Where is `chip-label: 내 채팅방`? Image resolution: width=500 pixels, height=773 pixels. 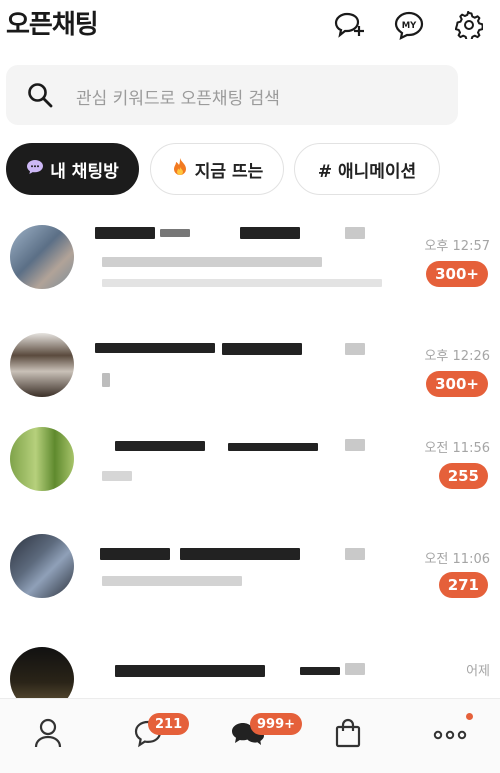
chip-label: 내 채팅방 is located at coordinates (84, 171).